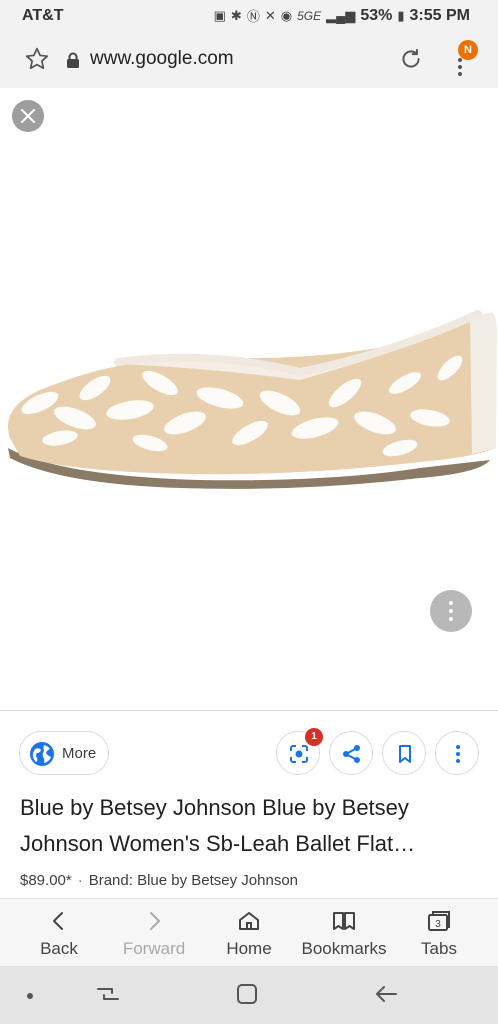 Image resolution: width=498 pixels, height=1024 pixels. What do you see at coordinates (59, 948) in the screenshot?
I see `nav-back-label: Back` at bounding box center [59, 948].